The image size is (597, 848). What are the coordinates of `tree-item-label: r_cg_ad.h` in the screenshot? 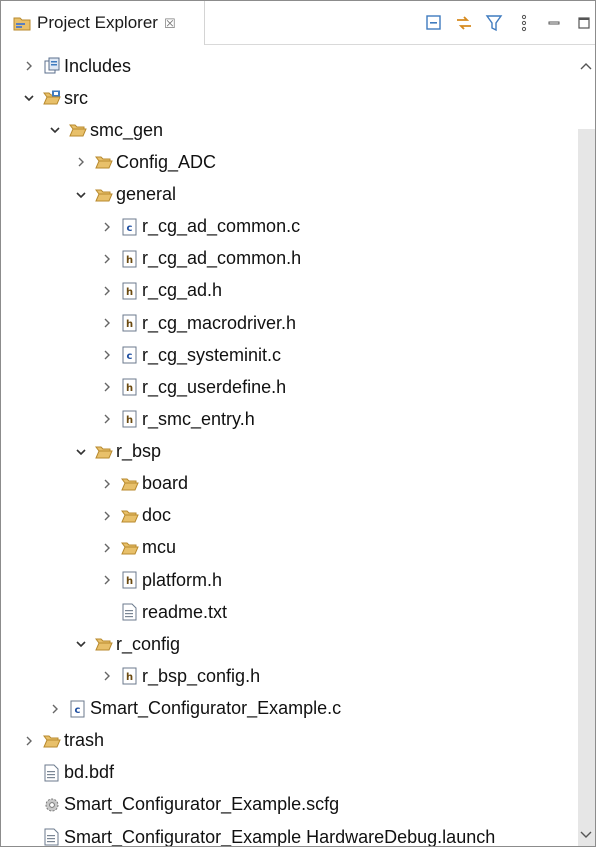 It's located at (182, 290).